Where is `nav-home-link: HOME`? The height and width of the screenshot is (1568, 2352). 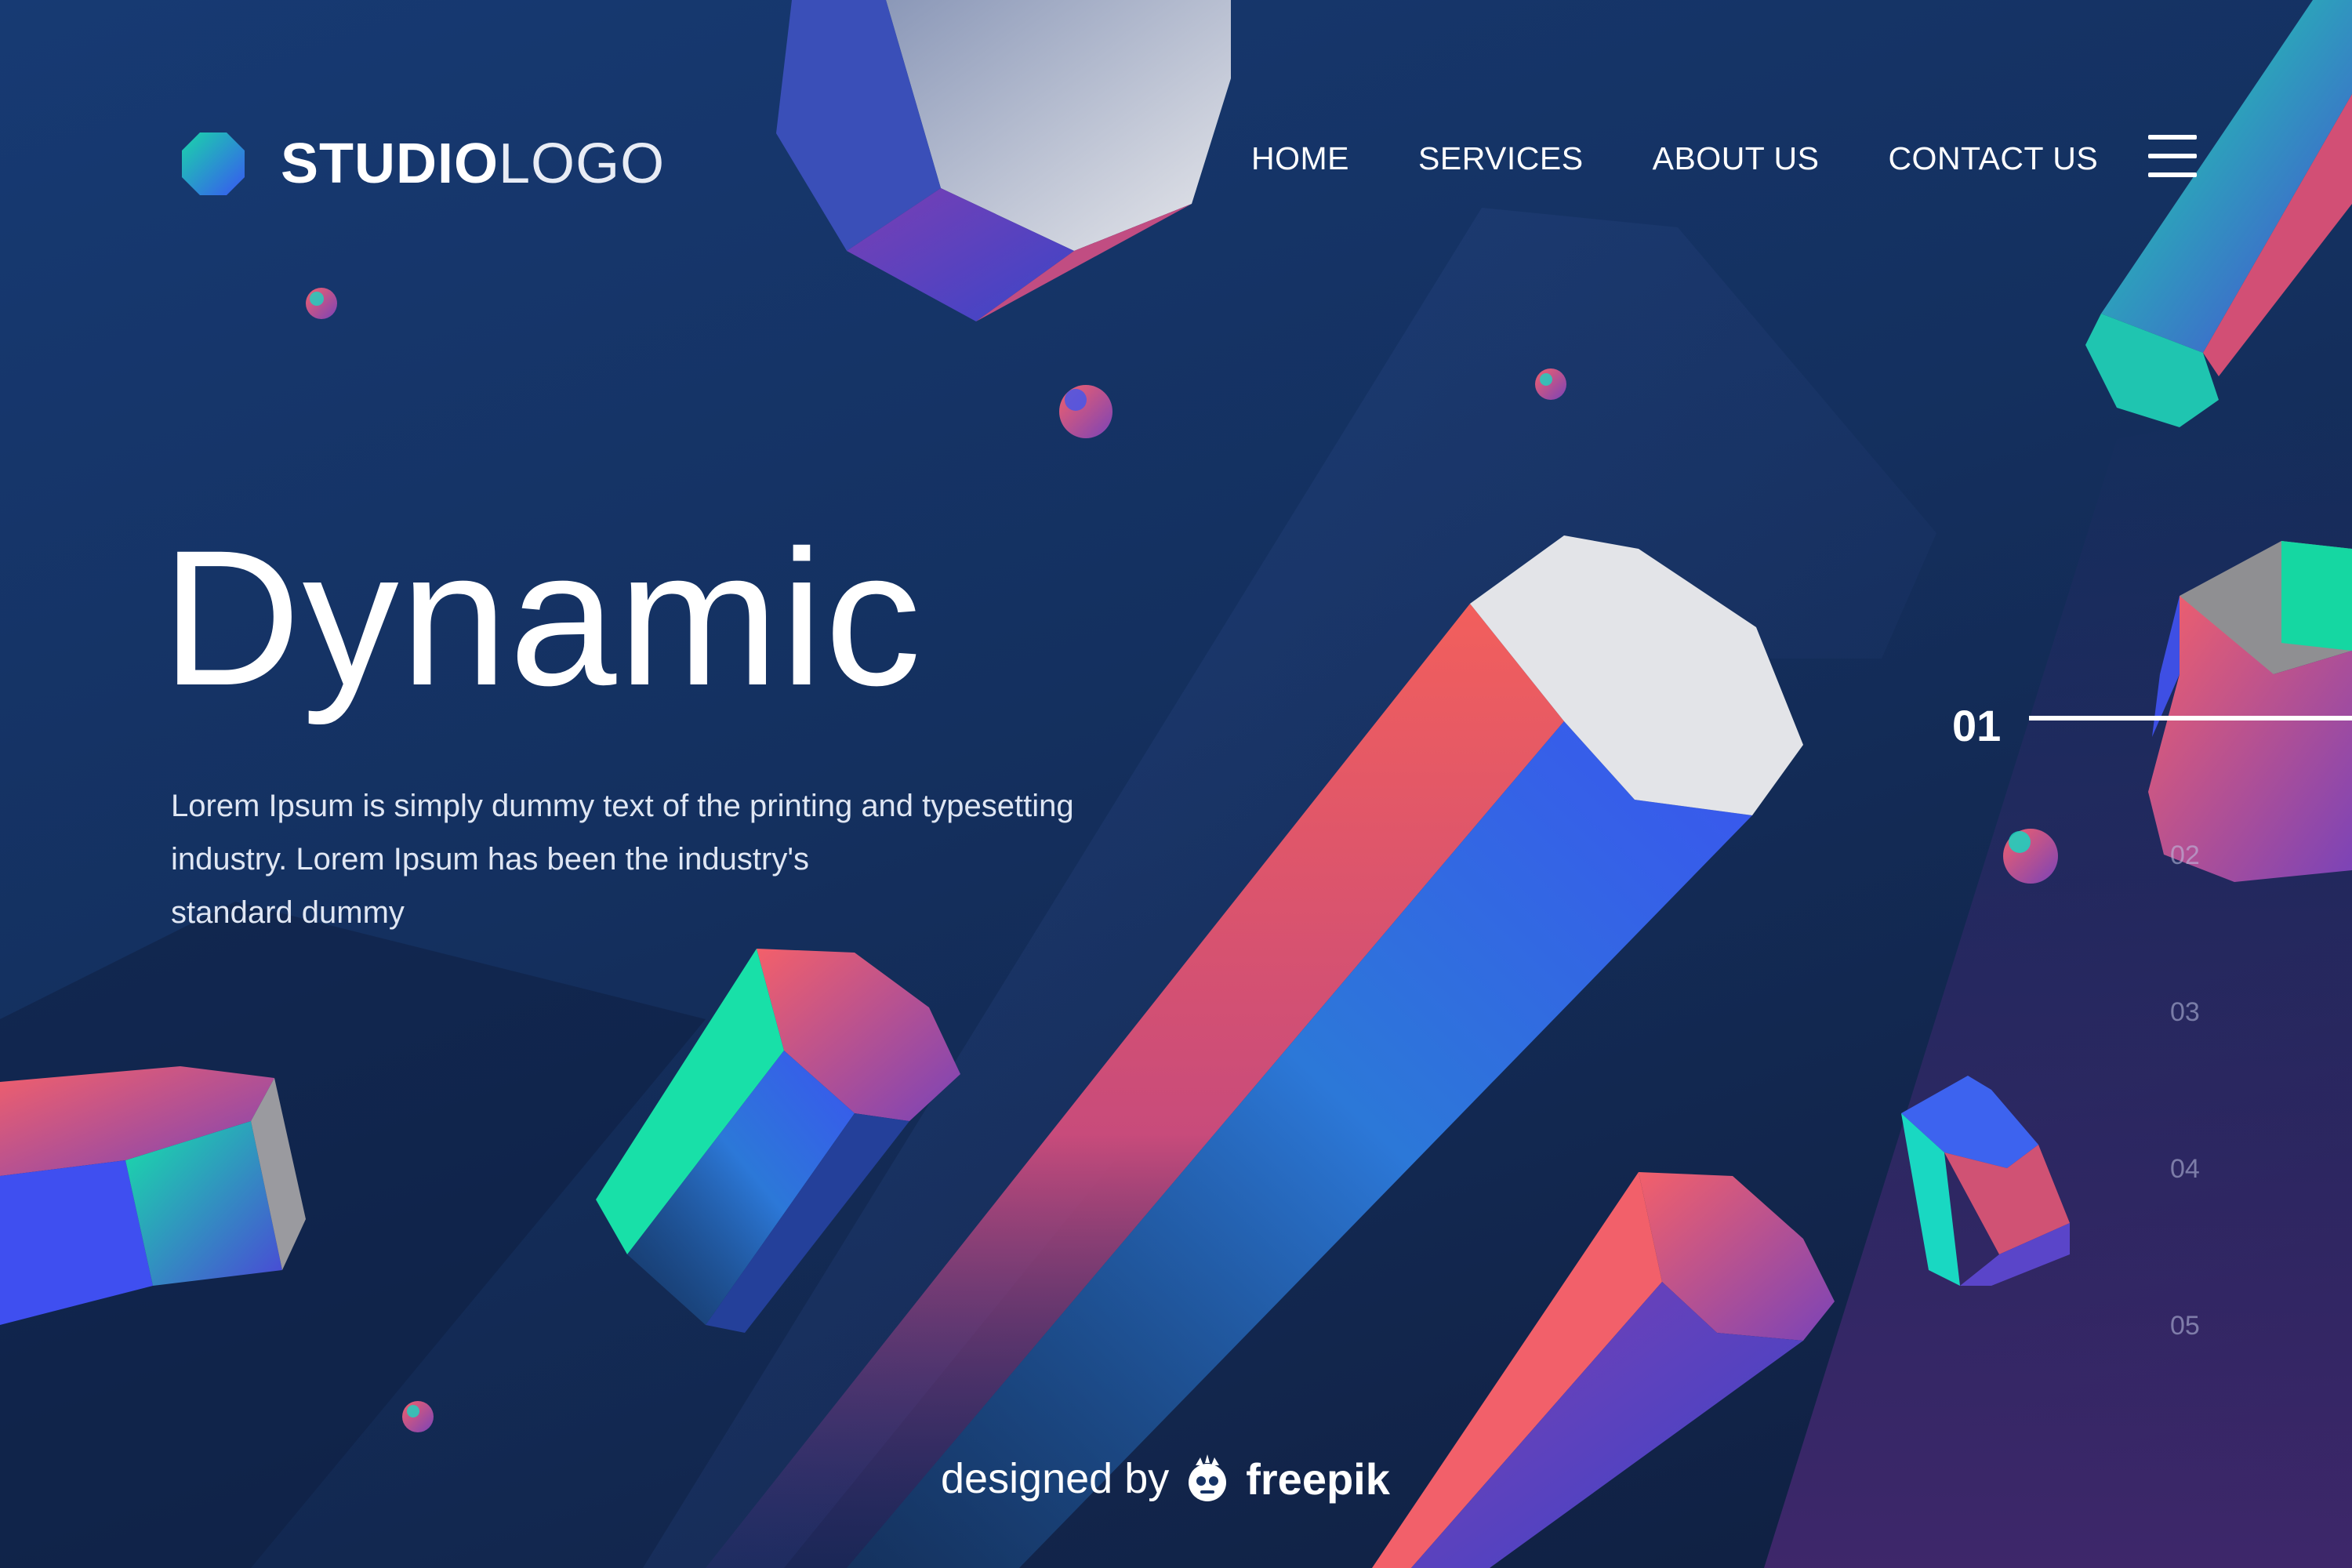
nav-home-link: HOME is located at coordinates (1300, 158).